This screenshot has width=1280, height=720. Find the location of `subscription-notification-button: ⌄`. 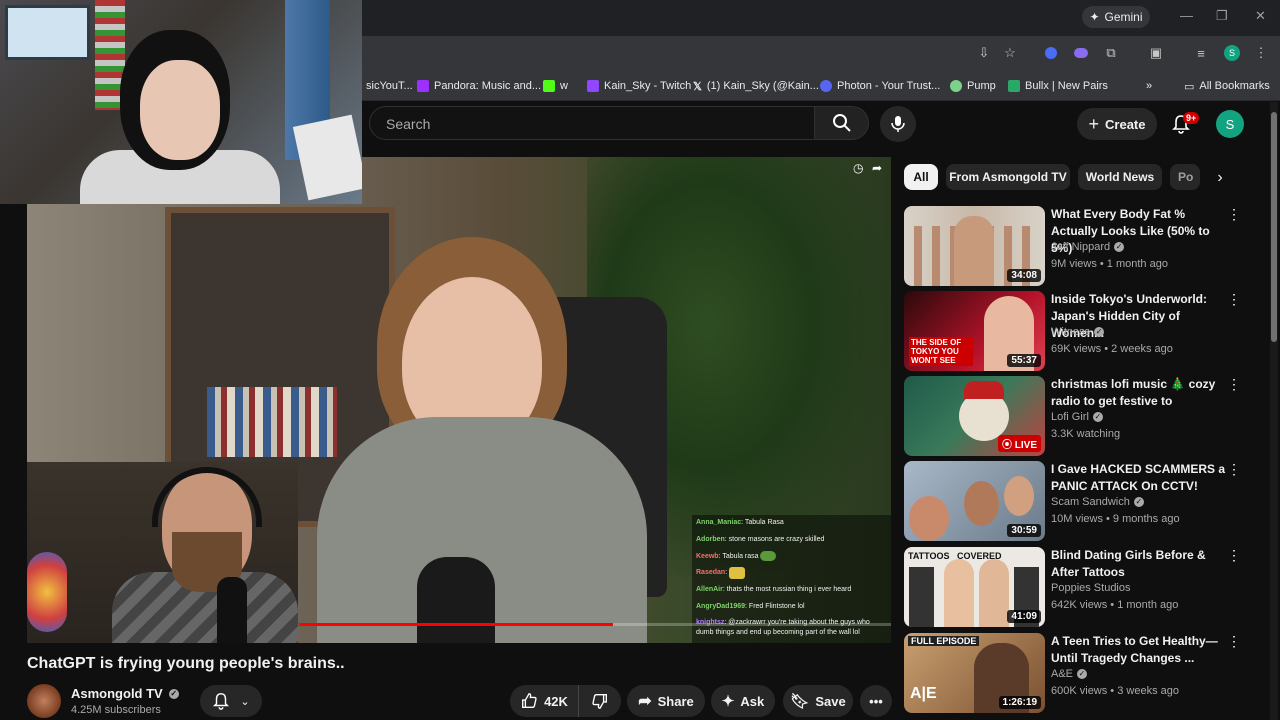

subscription-notification-button: ⌄ is located at coordinates (231, 701).